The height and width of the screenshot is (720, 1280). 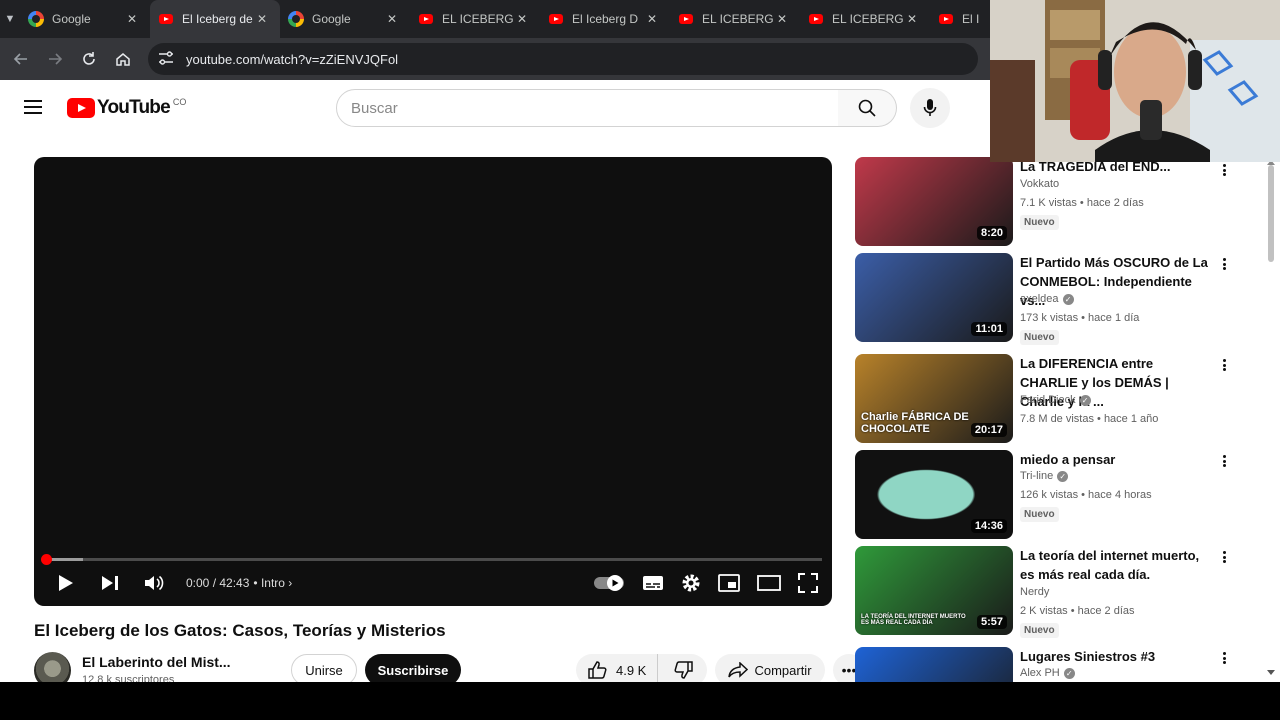 What do you see at coordinates (290, 583) in the screenshot?
I see `chevron-right-icon: ›` at bounding box center [290, 583].